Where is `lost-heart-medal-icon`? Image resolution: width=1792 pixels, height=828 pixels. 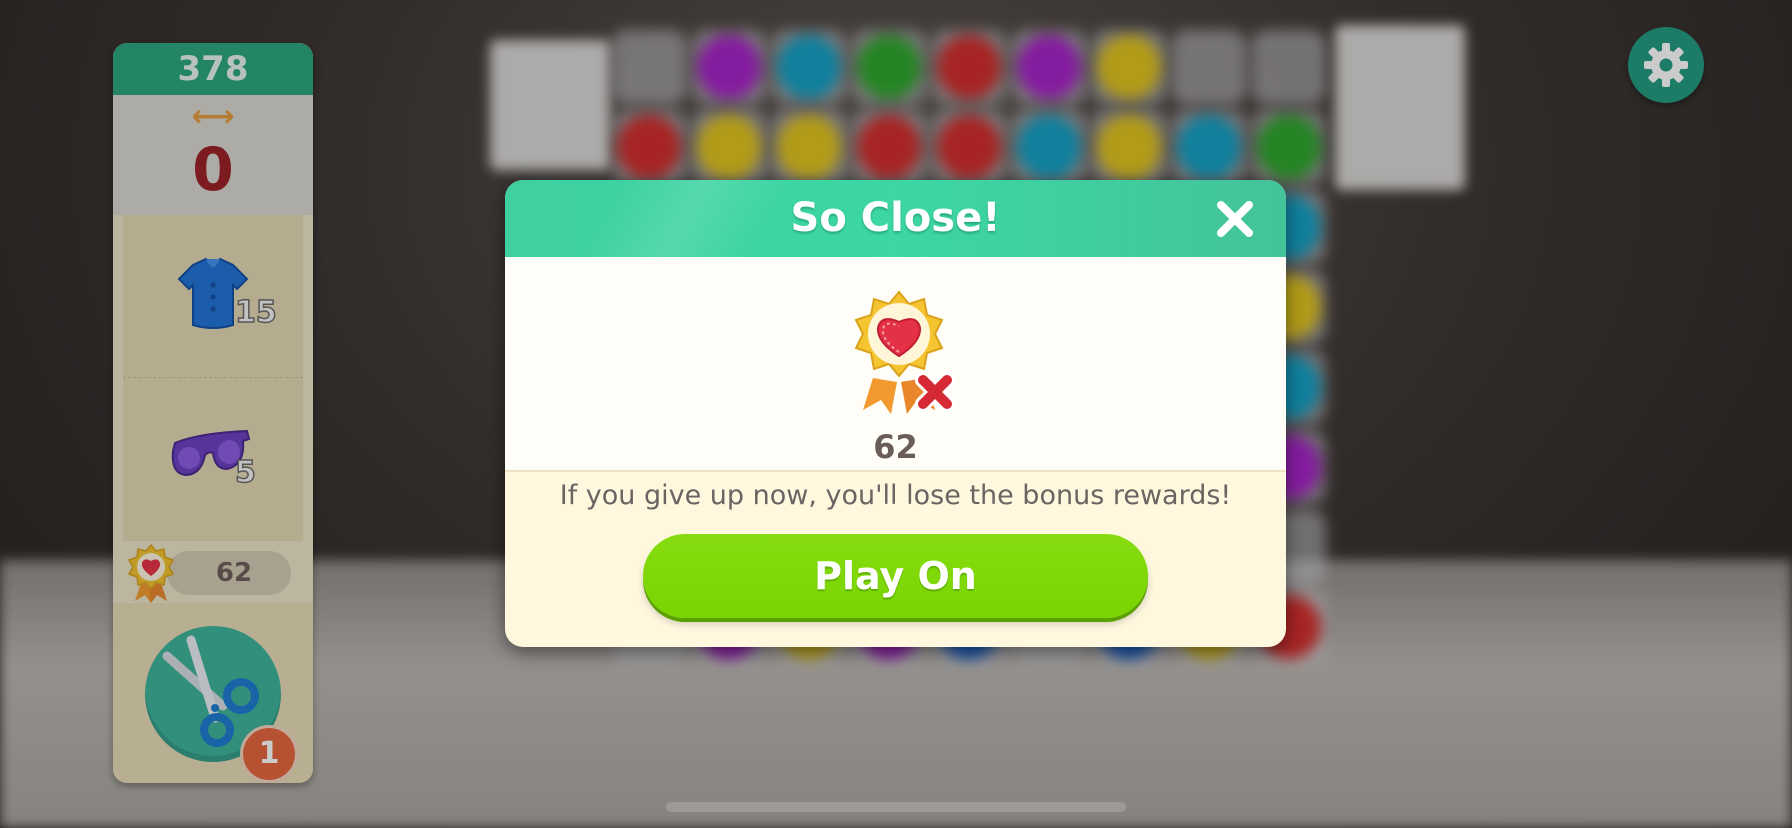
lost-heart-medal-icon is located at coordinates (904, 352).